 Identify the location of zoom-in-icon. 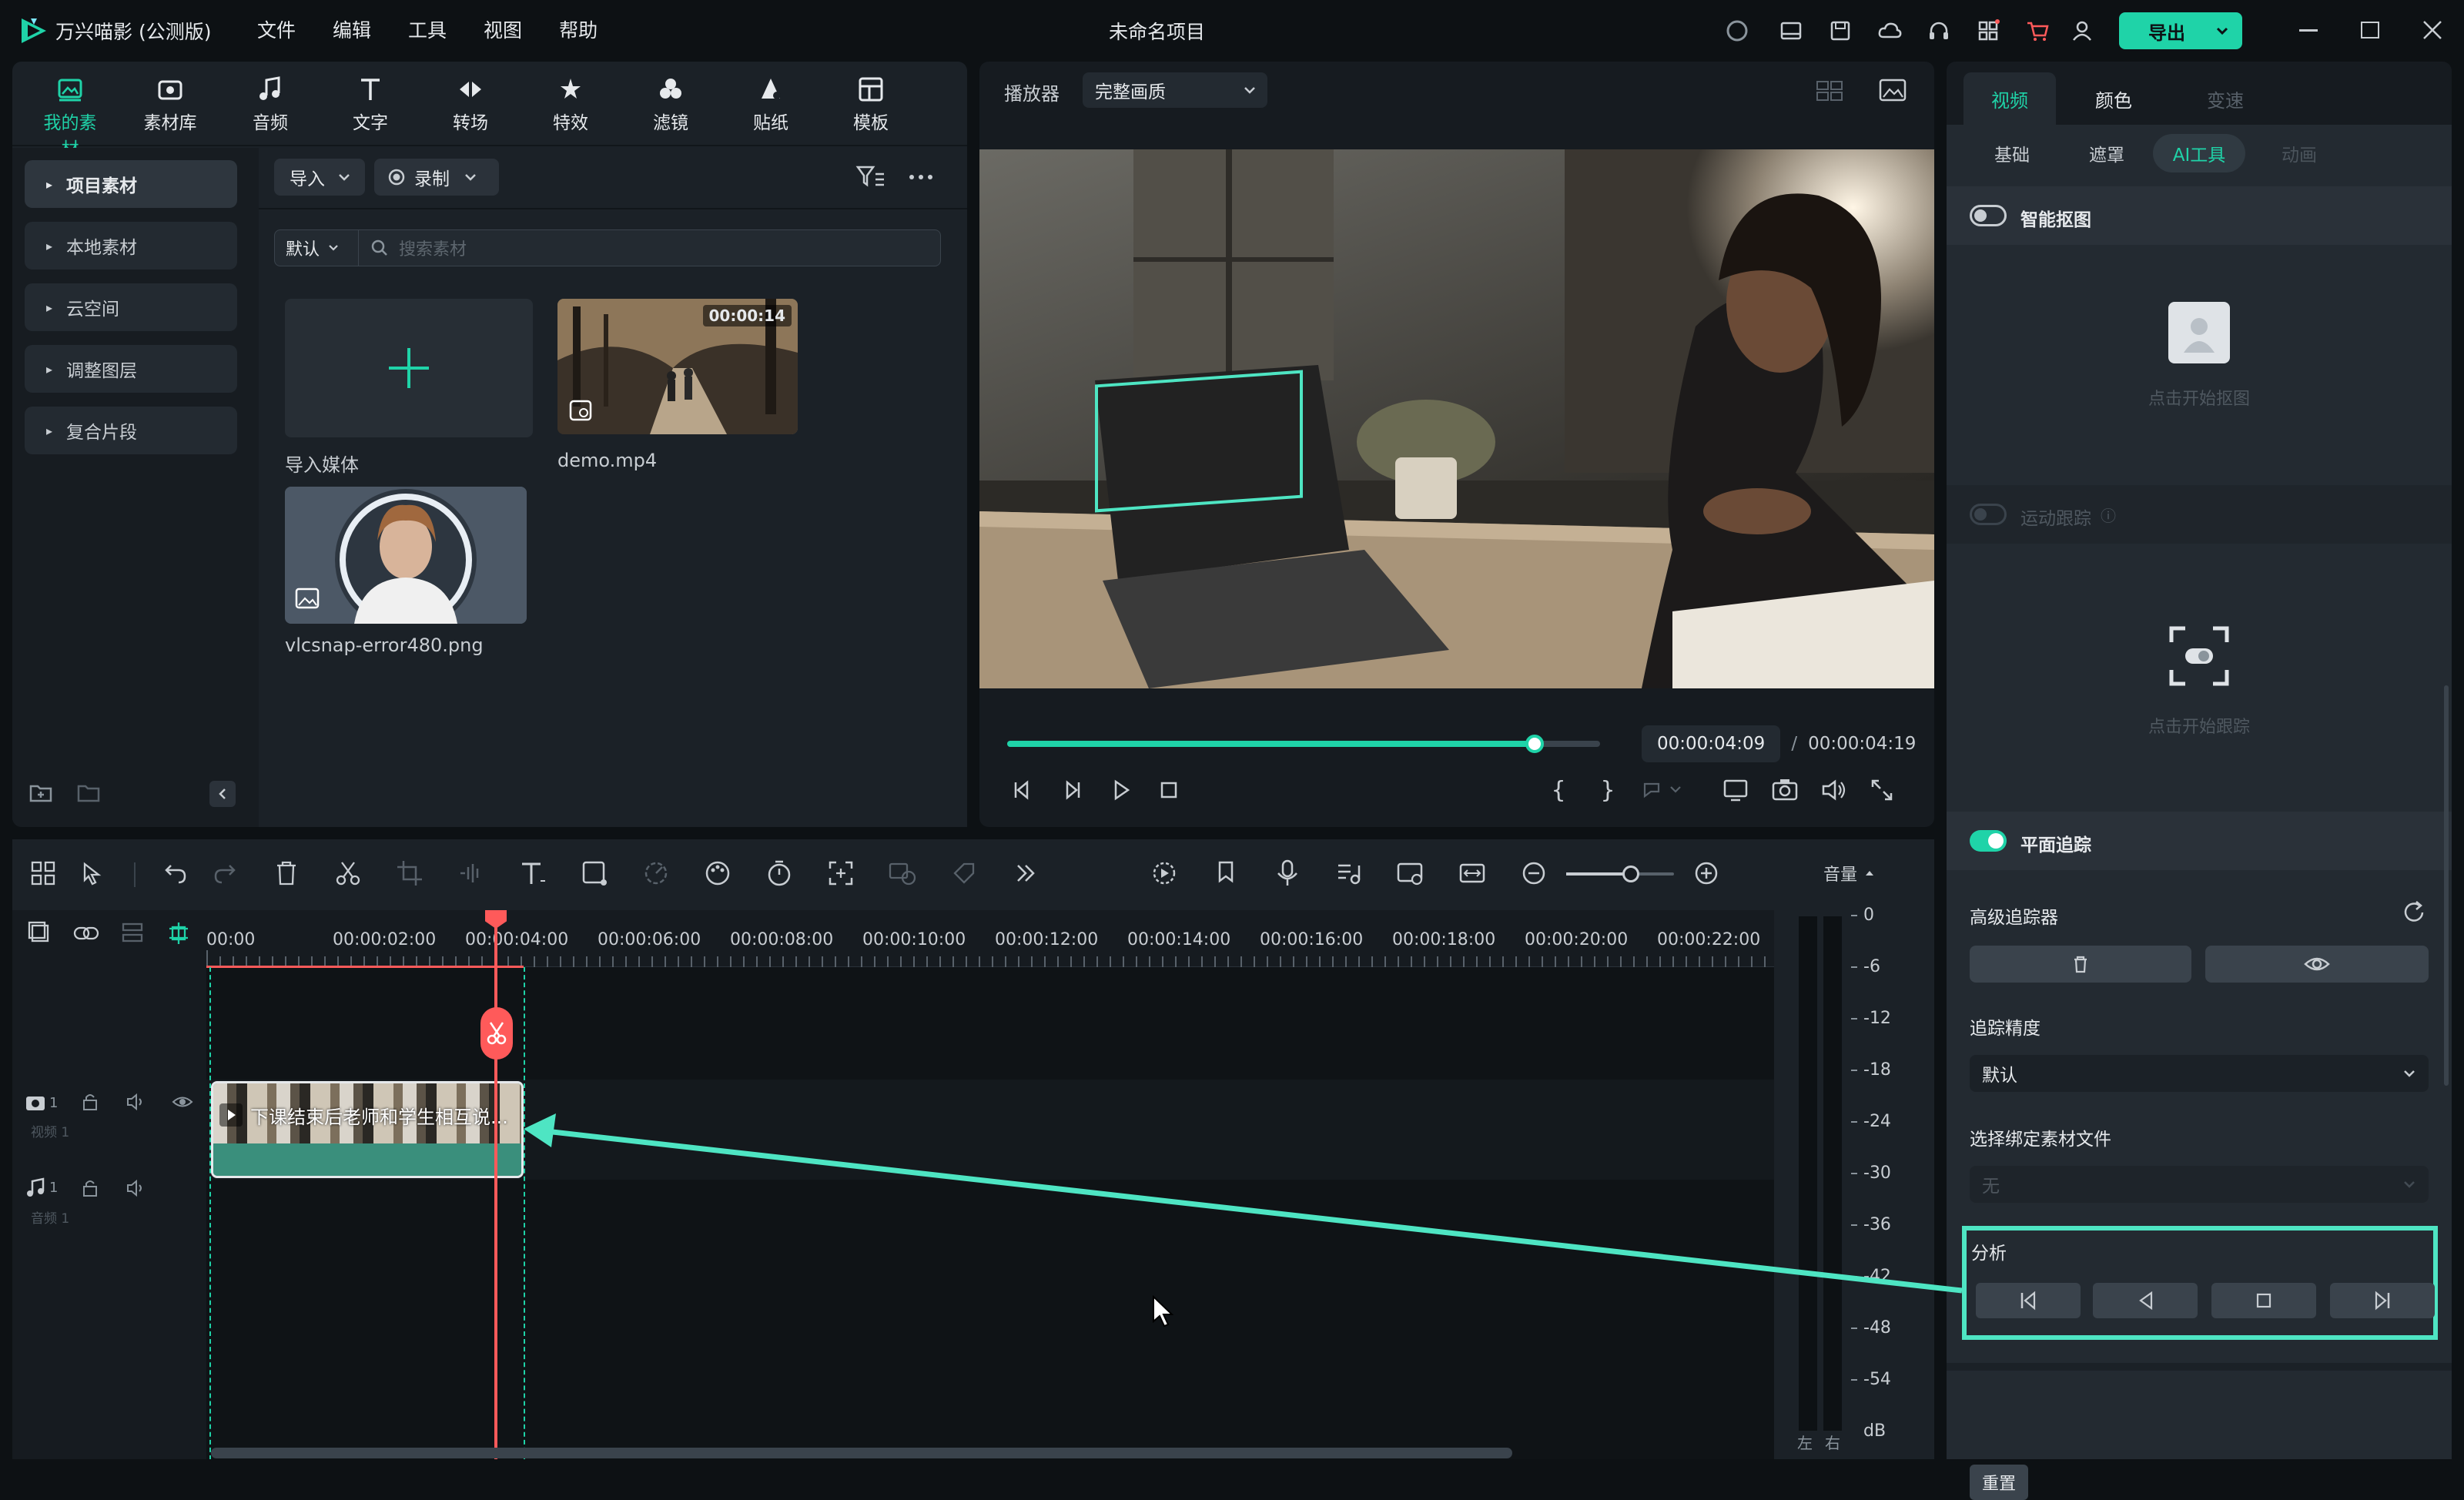
(1707, 874).